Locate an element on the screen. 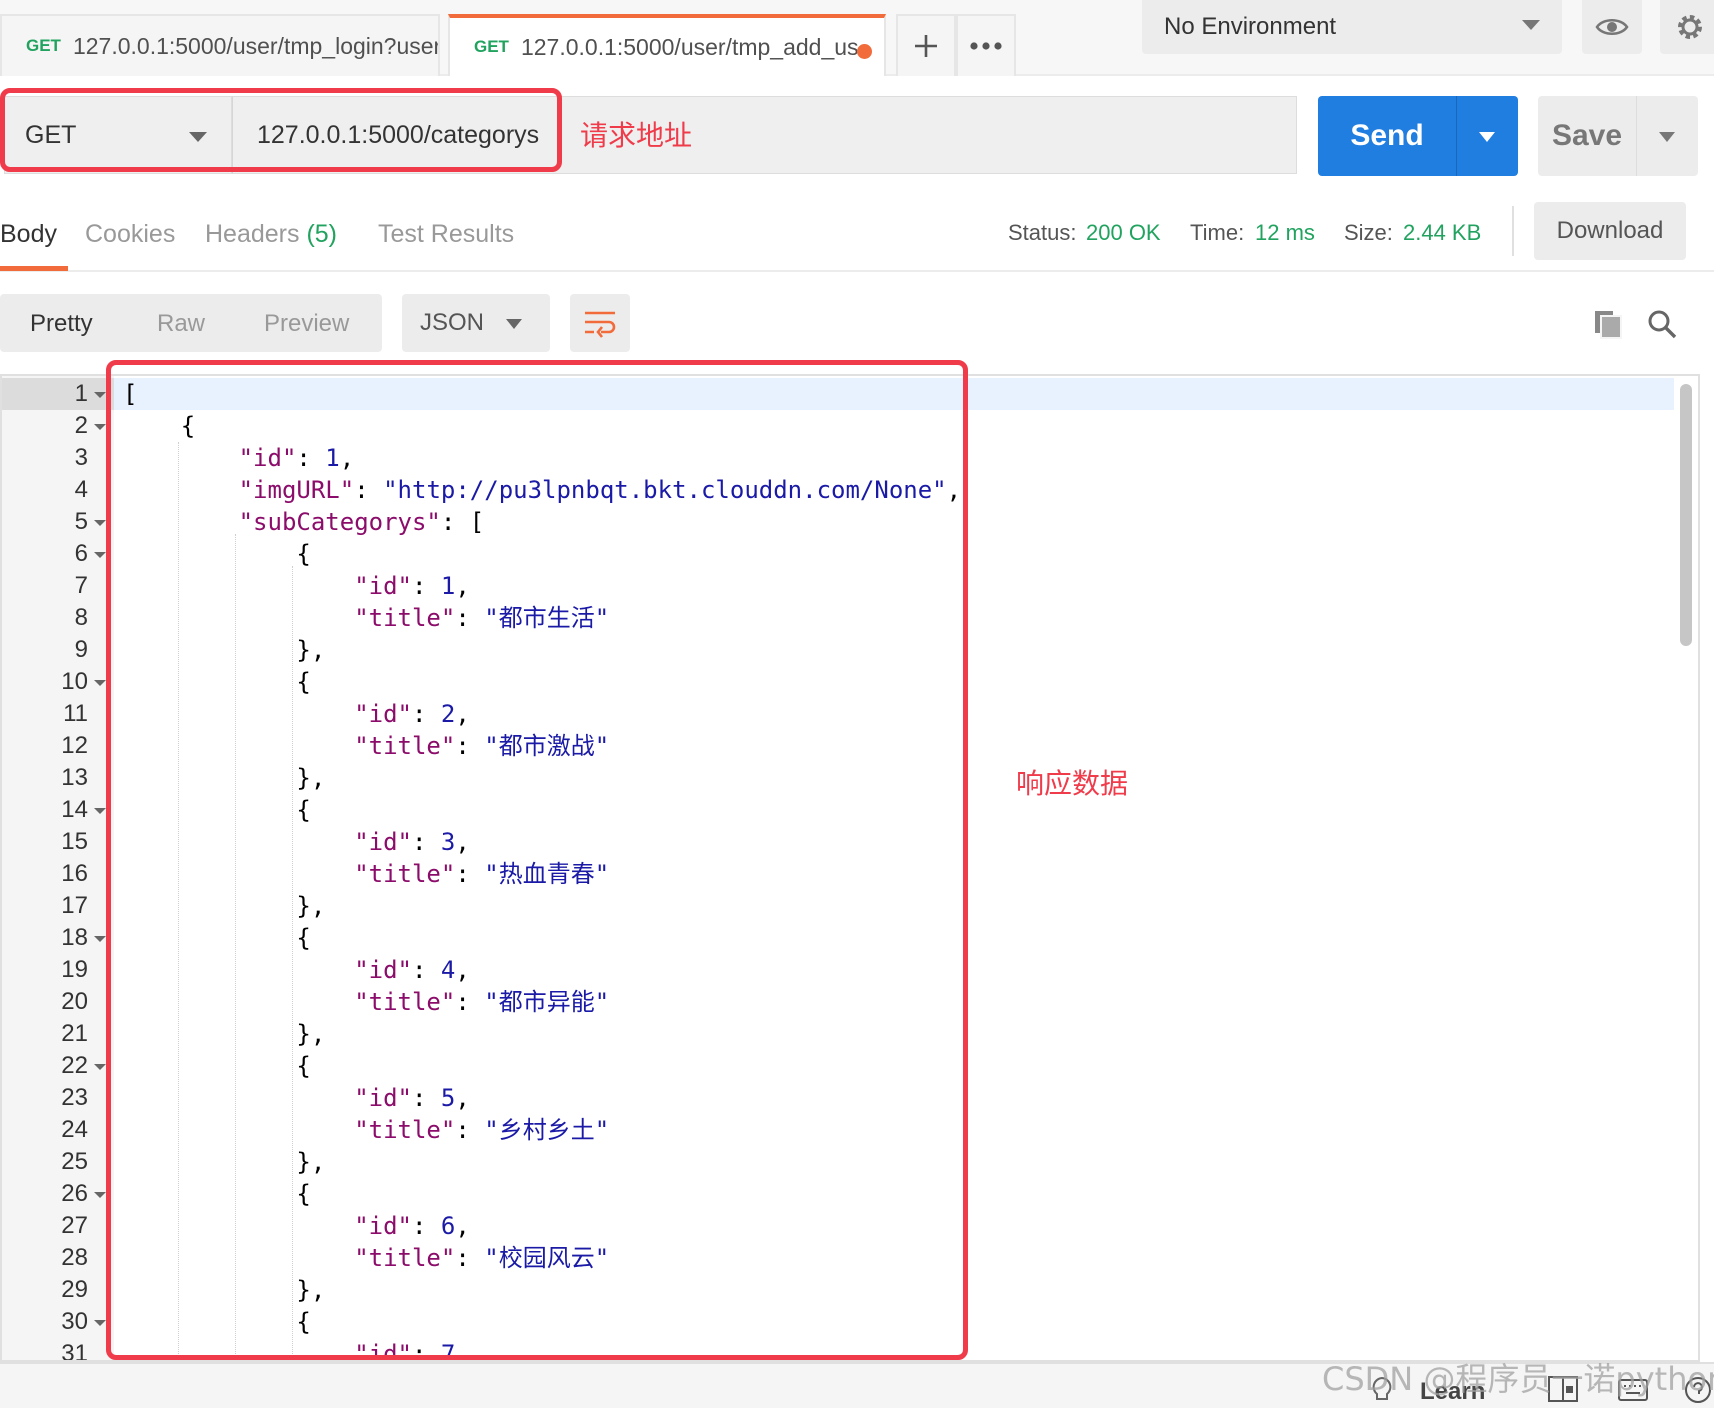  tab-headers: Headers (5) is located at coordinates (271, 234).